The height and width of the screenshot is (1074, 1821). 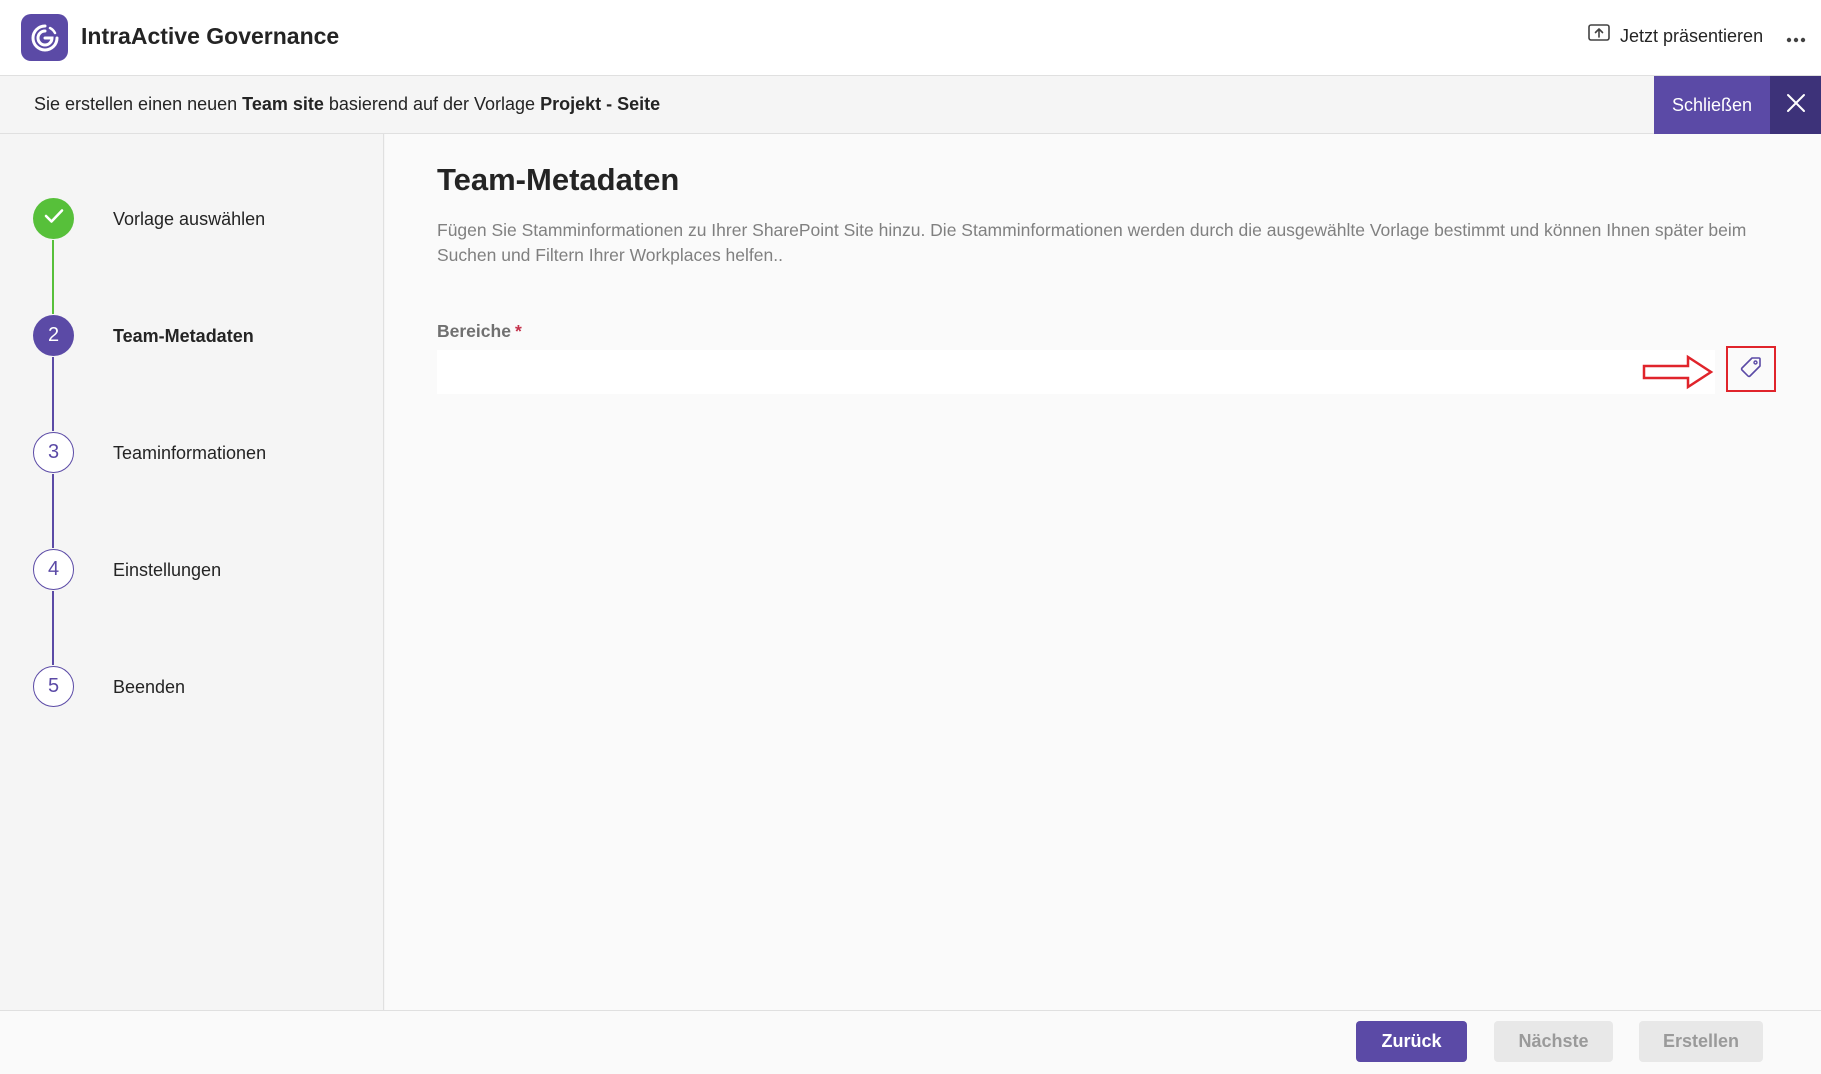 What do you see at coordinates (210, 36) in the screenshot?
I see `app-title: IntraActive Governance` at bounding box center [210, 36].